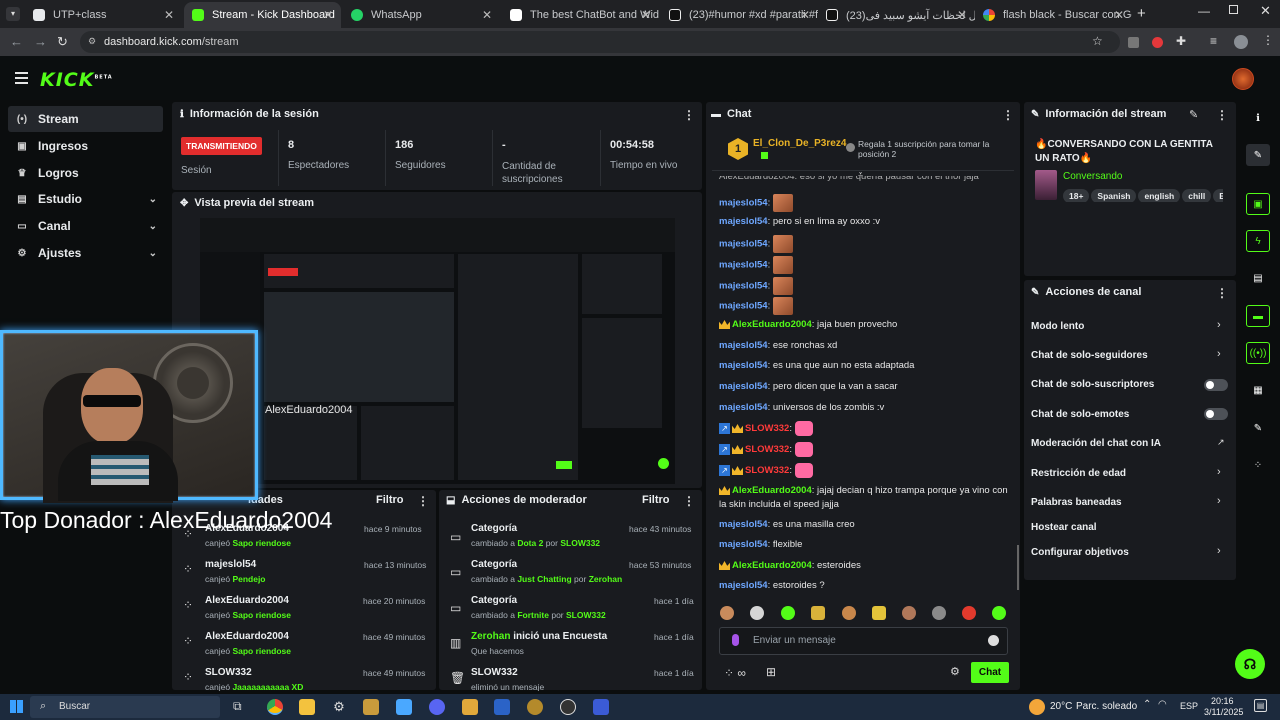  I want to click on edit-icon: ✎, so click(1193, 114).